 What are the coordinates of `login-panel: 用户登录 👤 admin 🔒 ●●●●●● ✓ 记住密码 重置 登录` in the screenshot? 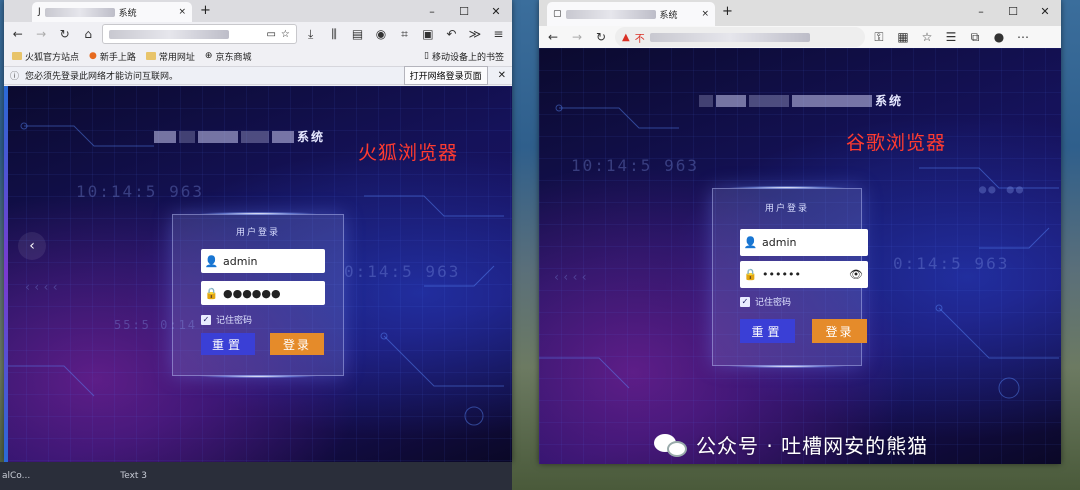 It's located at (258, 295).